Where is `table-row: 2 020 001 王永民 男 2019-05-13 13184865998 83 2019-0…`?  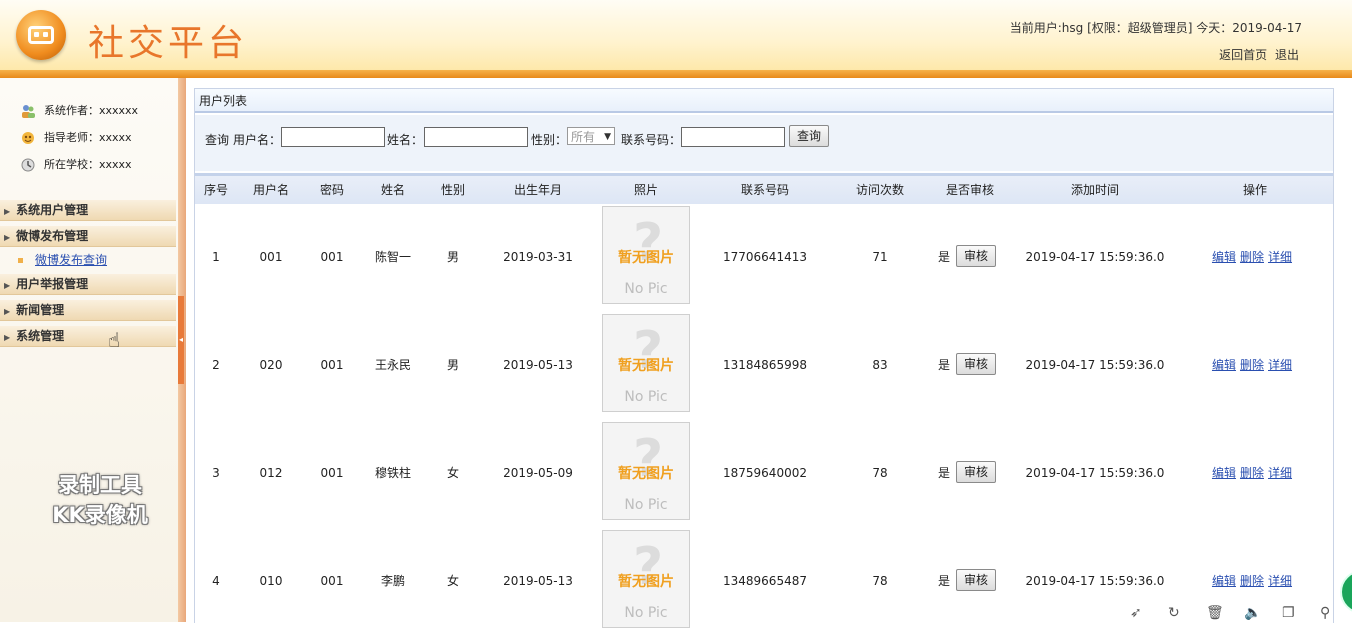
table-row: 2 020 001 王永民 男 2019-05-13 13184865998 83 2019-0… is located at coordinates (764, 365).